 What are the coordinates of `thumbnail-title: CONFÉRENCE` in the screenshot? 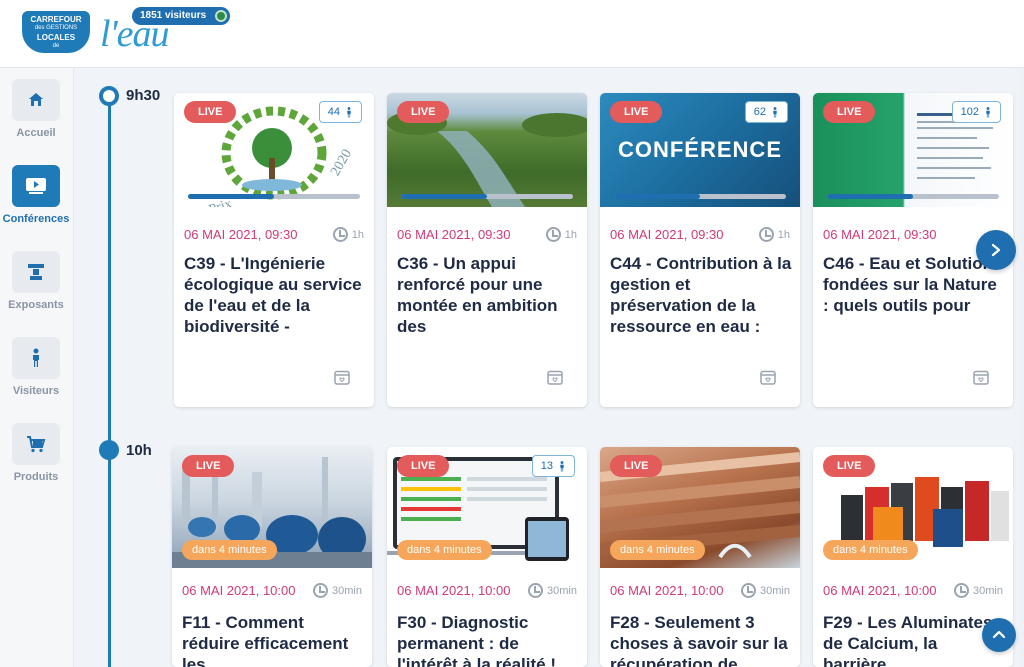 It's located at (699, 149).